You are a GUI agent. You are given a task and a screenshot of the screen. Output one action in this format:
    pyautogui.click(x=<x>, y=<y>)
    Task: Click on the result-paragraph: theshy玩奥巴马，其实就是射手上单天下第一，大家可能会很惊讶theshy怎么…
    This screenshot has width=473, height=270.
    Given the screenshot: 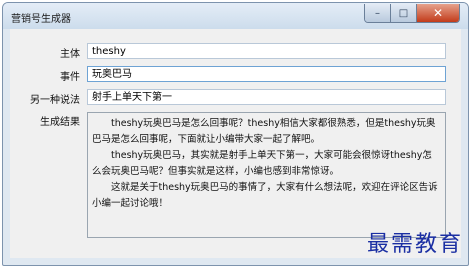 What is the action you would take?
    pyautogui.click(x=262, y=163)
    